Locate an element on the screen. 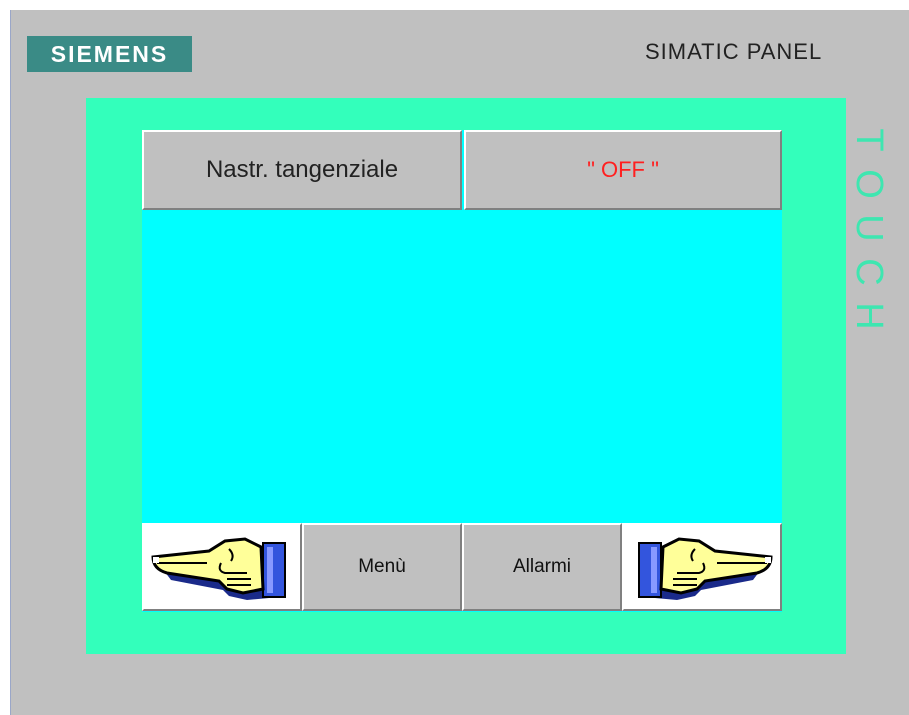 Image resolution: width=909 pixels, height=715 pixels. next-page-button is located at coordinates (702, 567).